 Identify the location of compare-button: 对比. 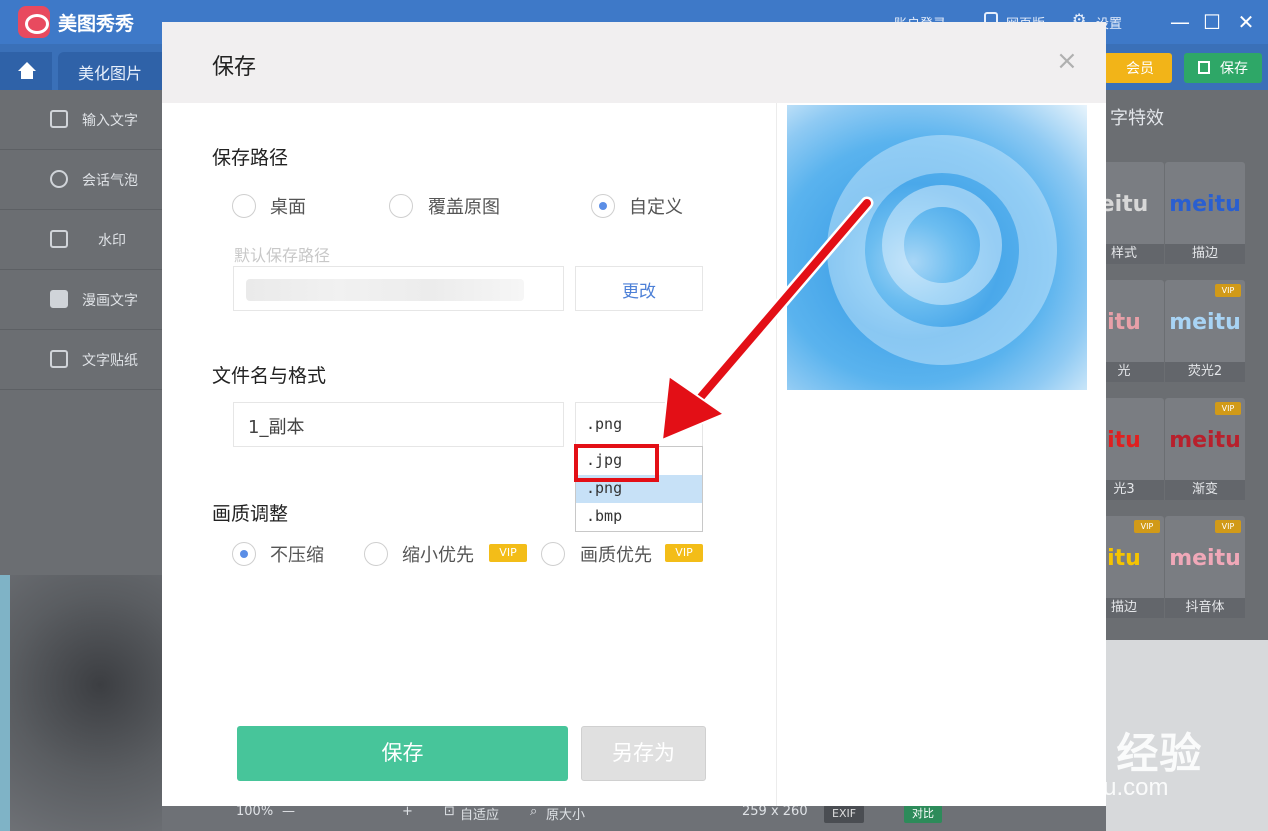
(923, 814).